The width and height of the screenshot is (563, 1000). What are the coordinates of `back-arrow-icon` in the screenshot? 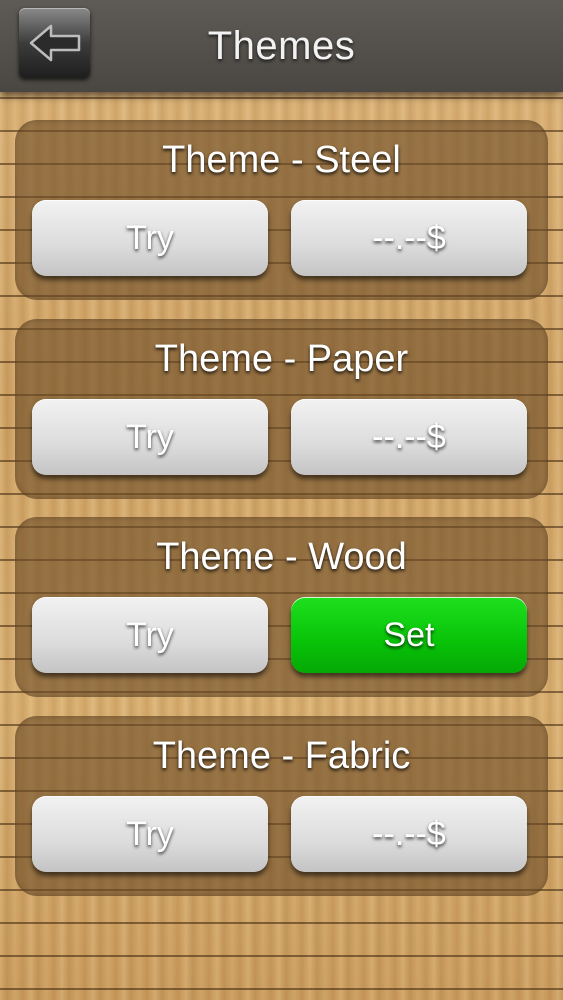 It's located at (54, 43).